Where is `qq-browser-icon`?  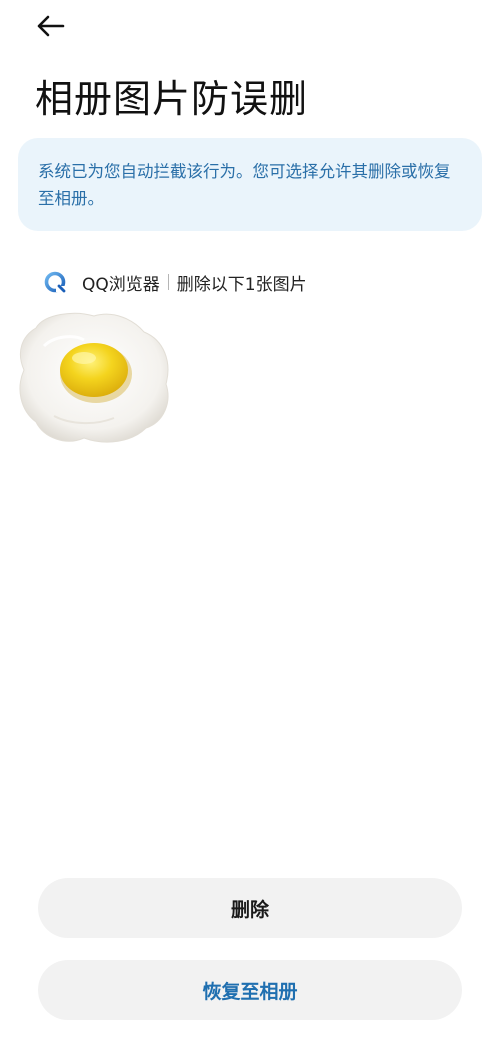
qq-browser-icon is located at coordinates (55, 282).